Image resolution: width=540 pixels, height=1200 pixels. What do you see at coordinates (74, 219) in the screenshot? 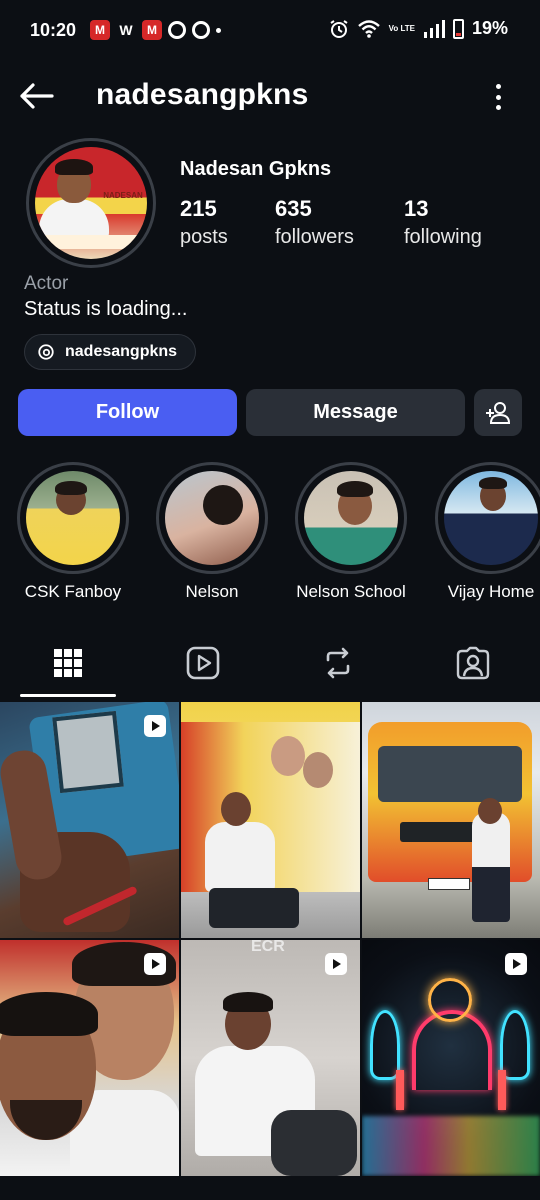
I see `avatar-shirt` at bounding box center [74, 219].